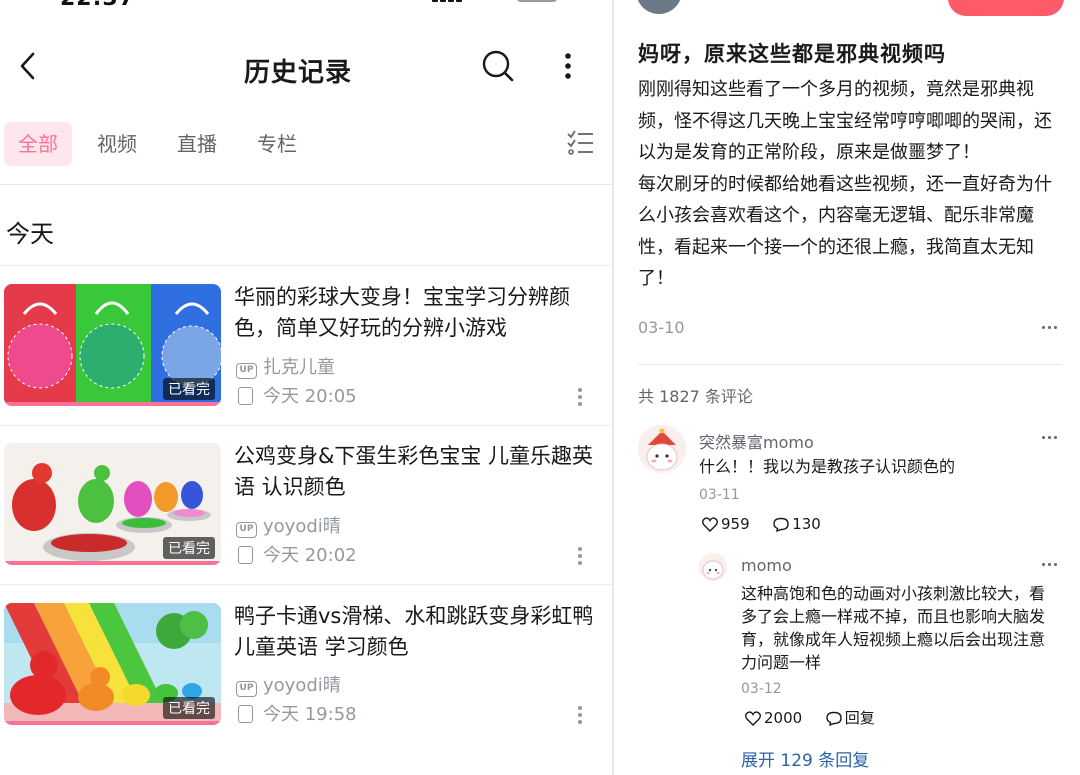  I want to click on uploader-name: 扎克儿童, so click(299, 367).